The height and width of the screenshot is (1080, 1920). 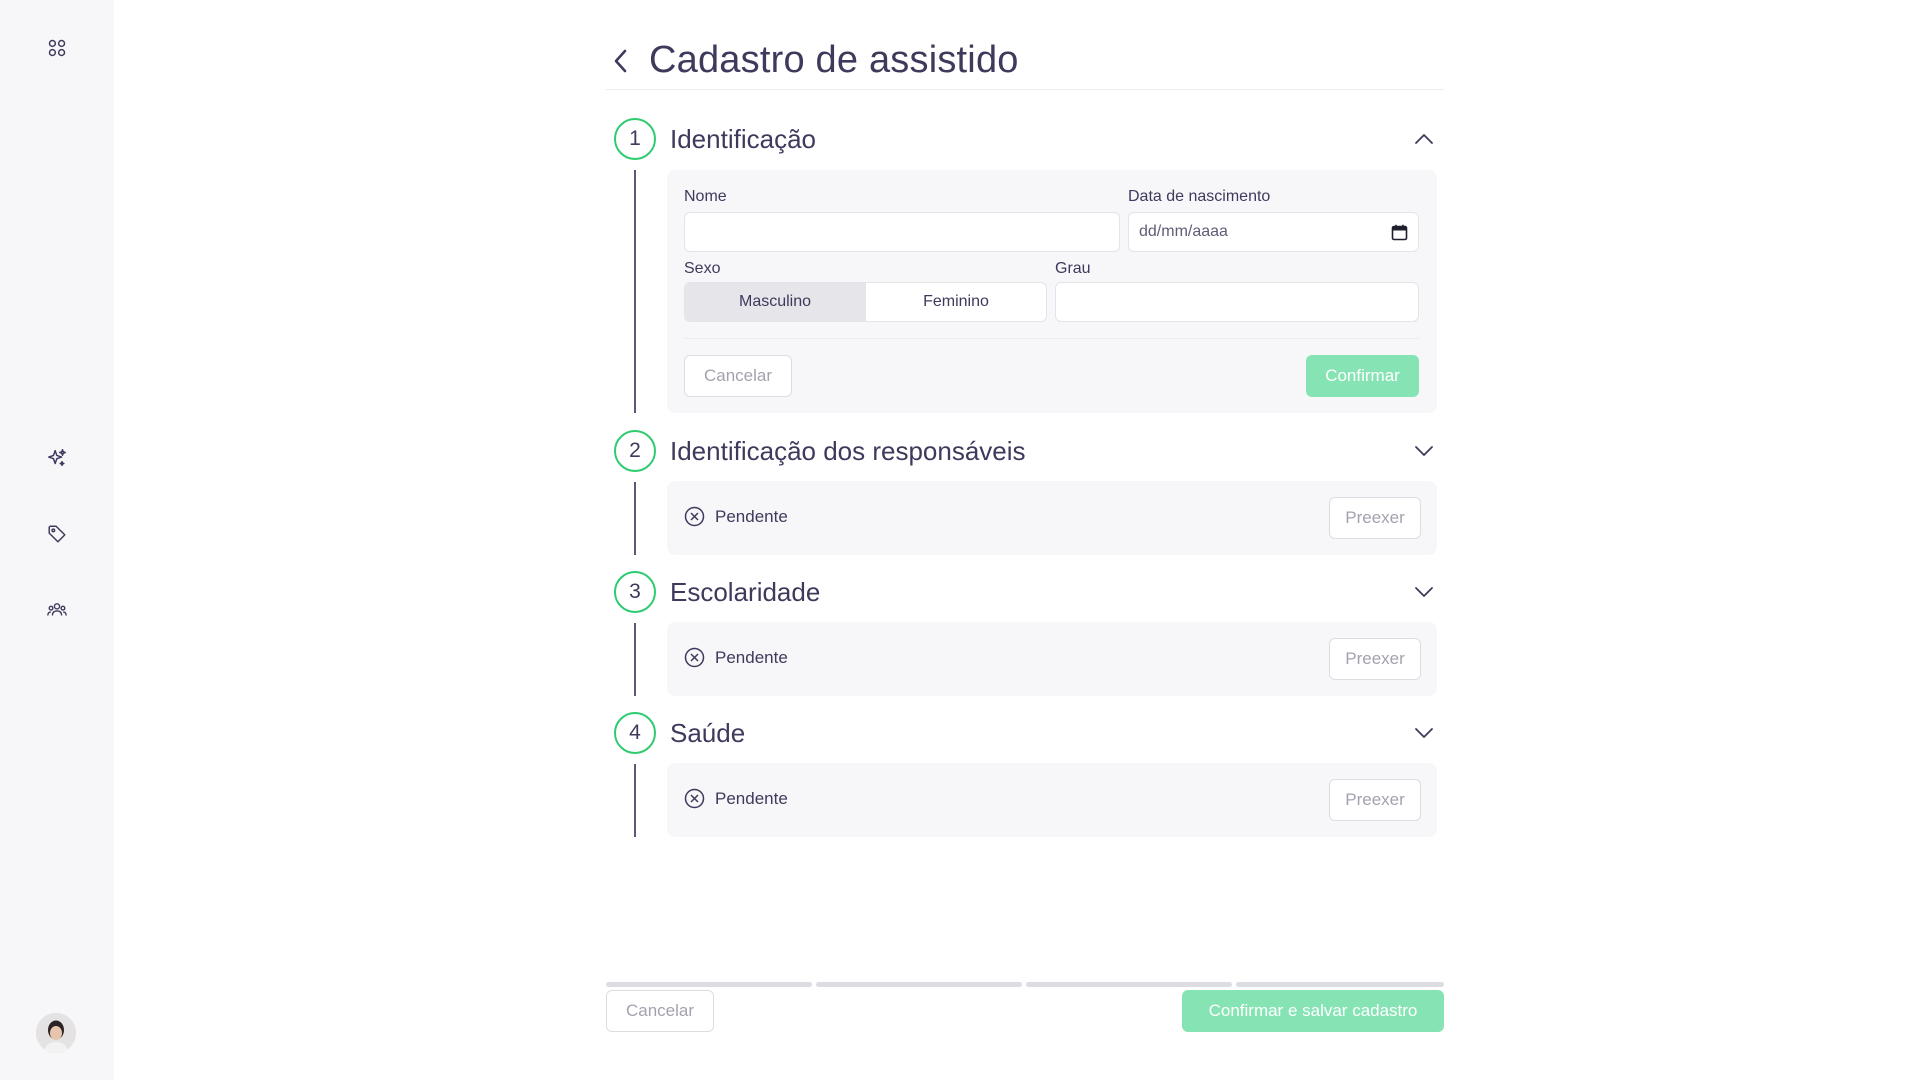 I want to click on tag-icon, so click(x=57, y=534).